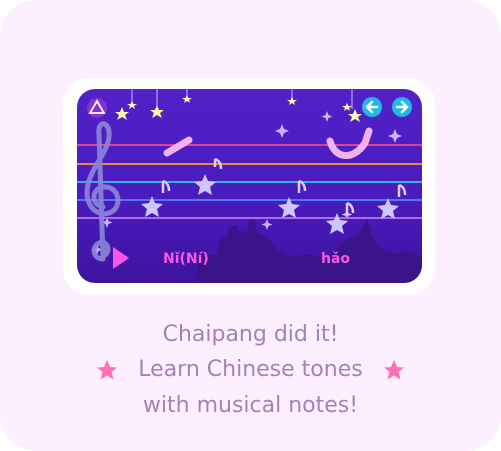 The width and height of the screenshot is (501, 451). I want to click on syllable-first: Nǐ(Ní), so click(186, 259).